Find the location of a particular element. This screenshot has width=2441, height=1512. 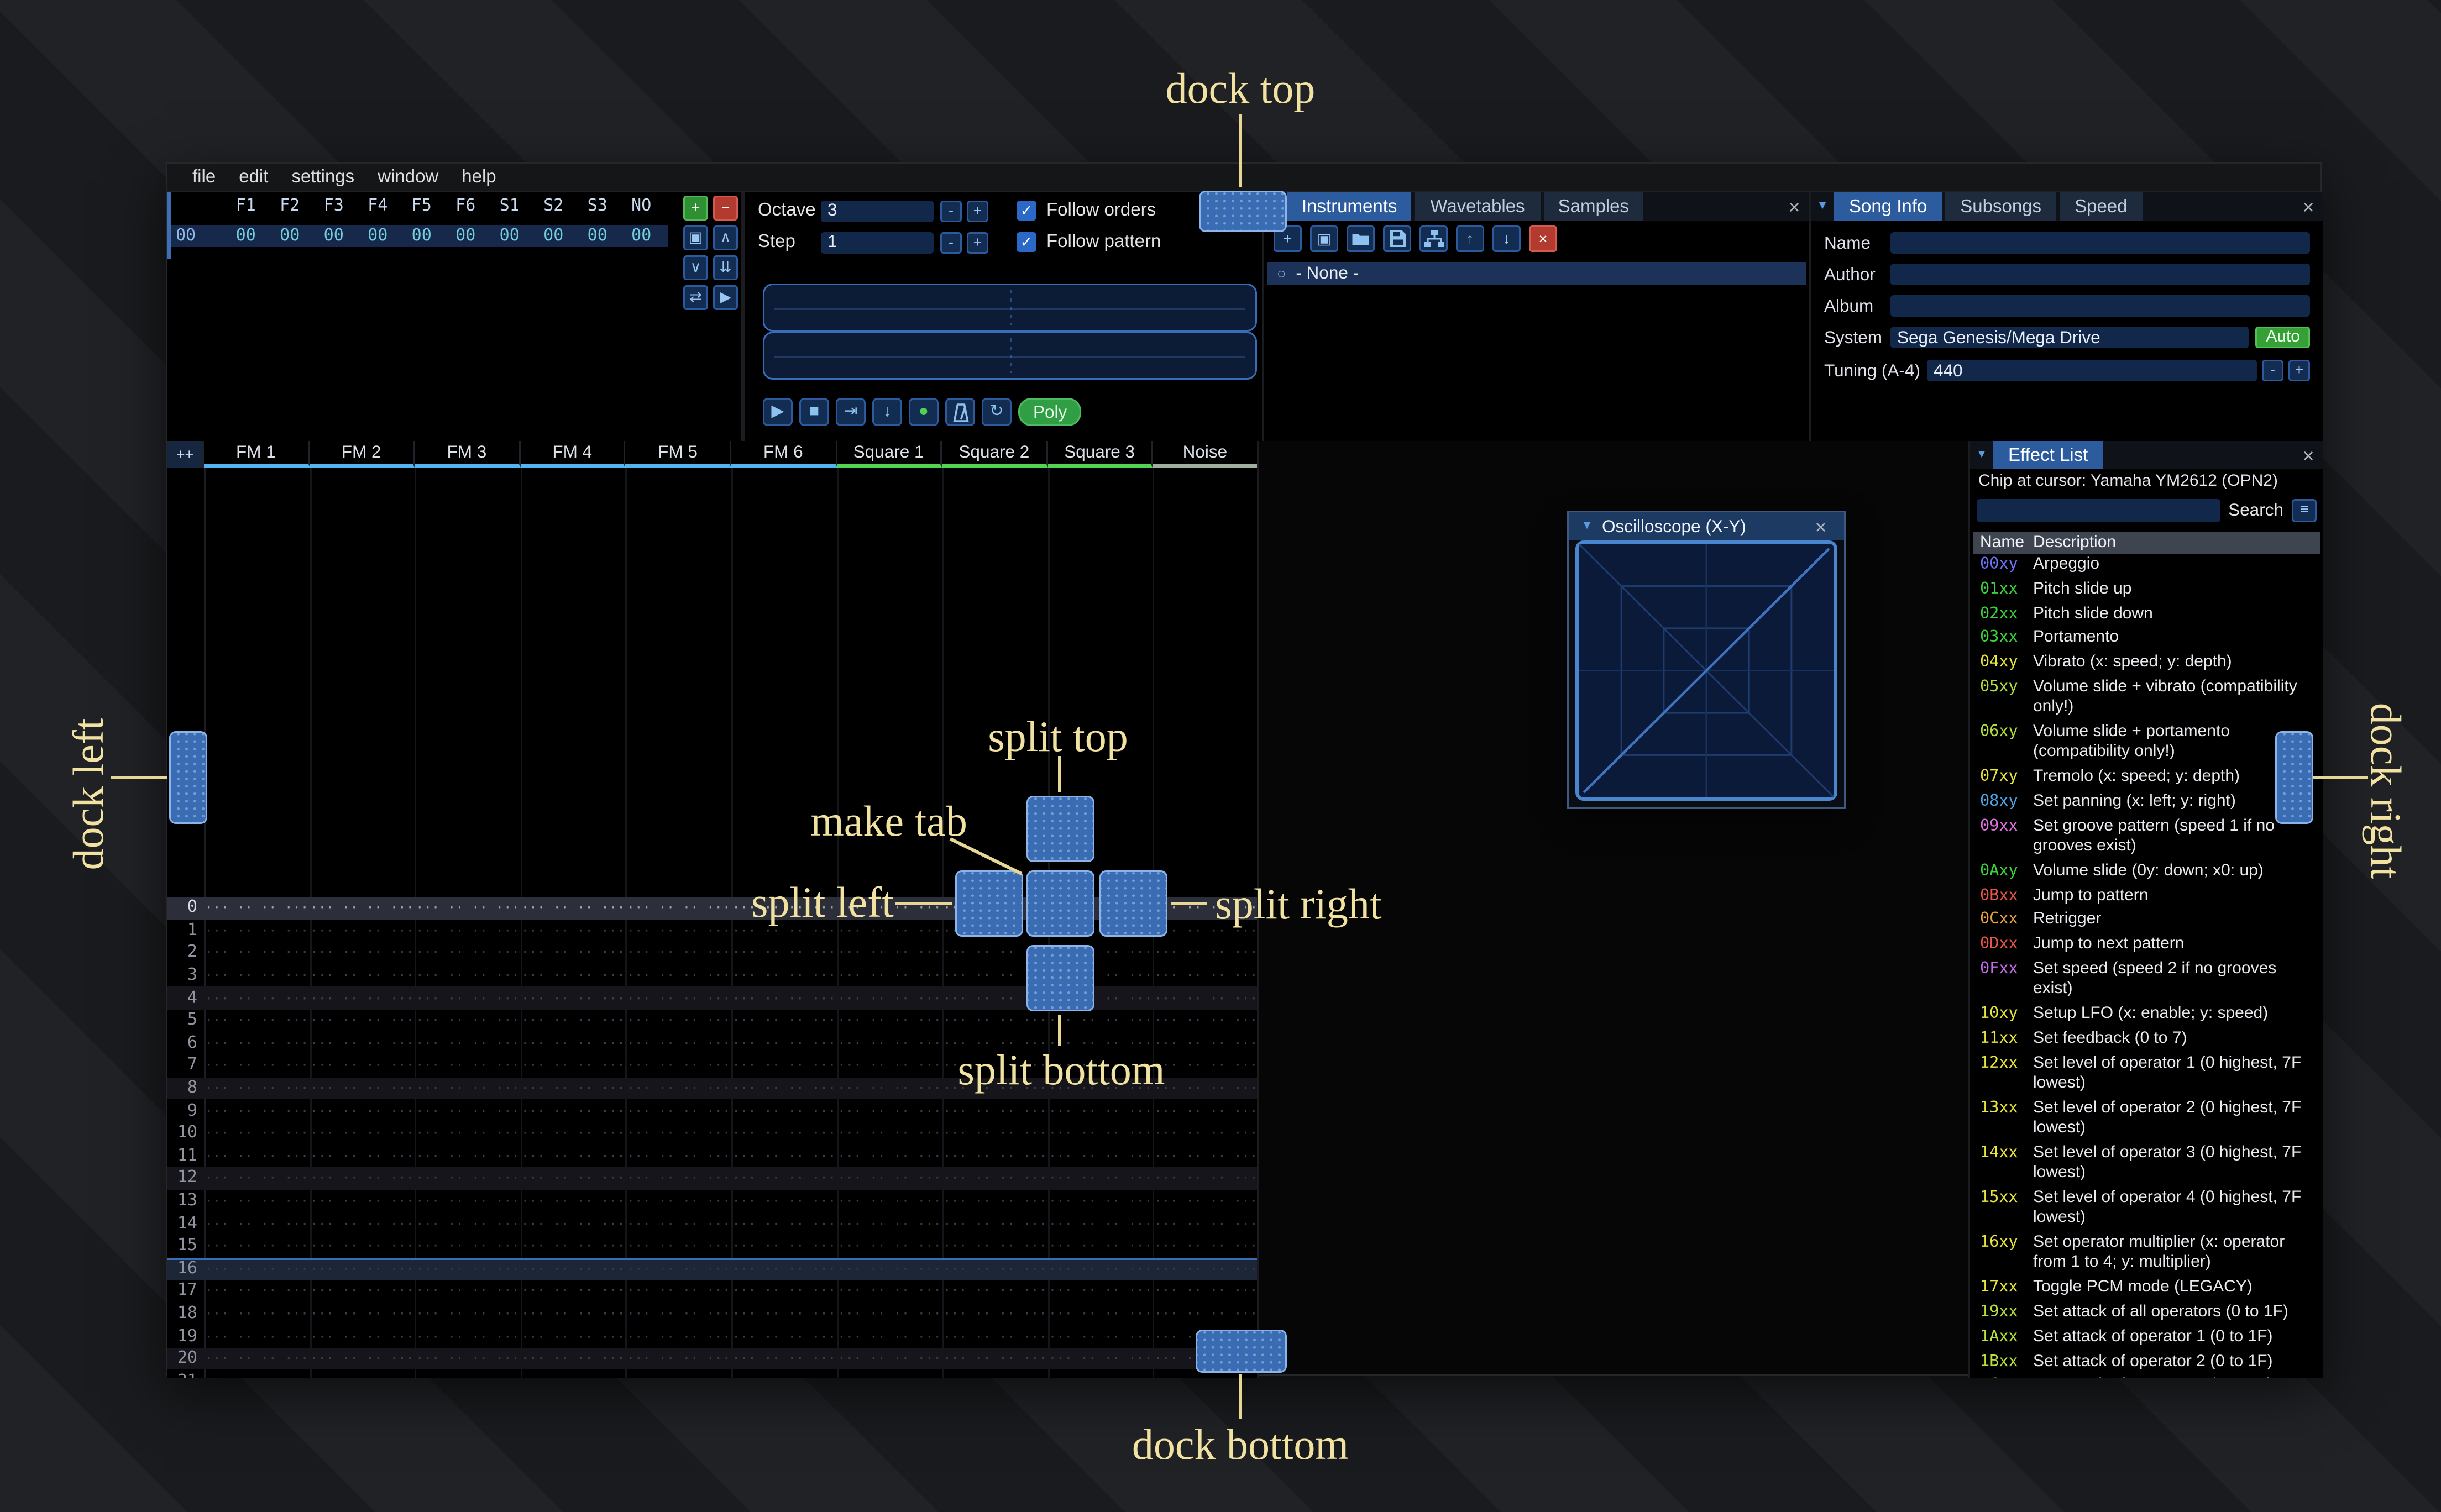

instrument-duplicate-button: ▣ is located at coordinates (1324, 238).